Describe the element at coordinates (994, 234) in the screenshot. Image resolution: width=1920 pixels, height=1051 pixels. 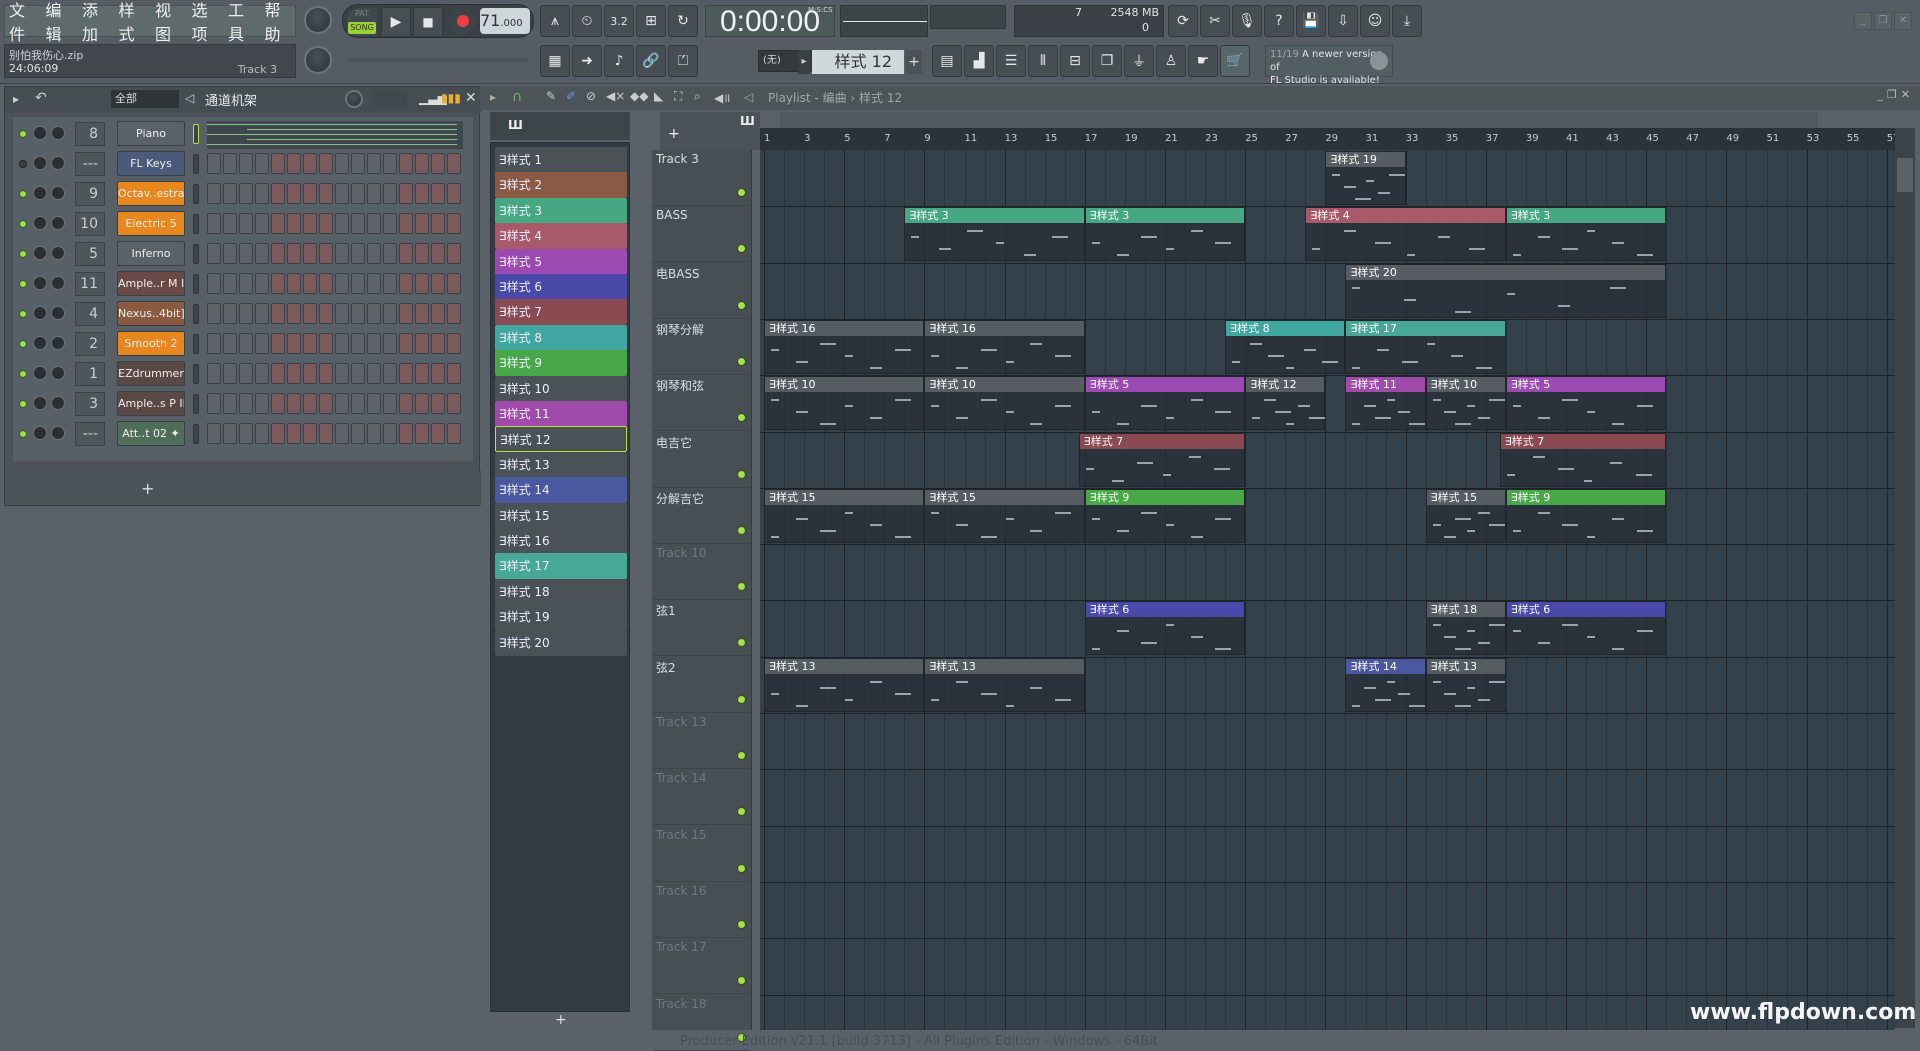
I see `pattern-clip: ∃样式 3` at that location.